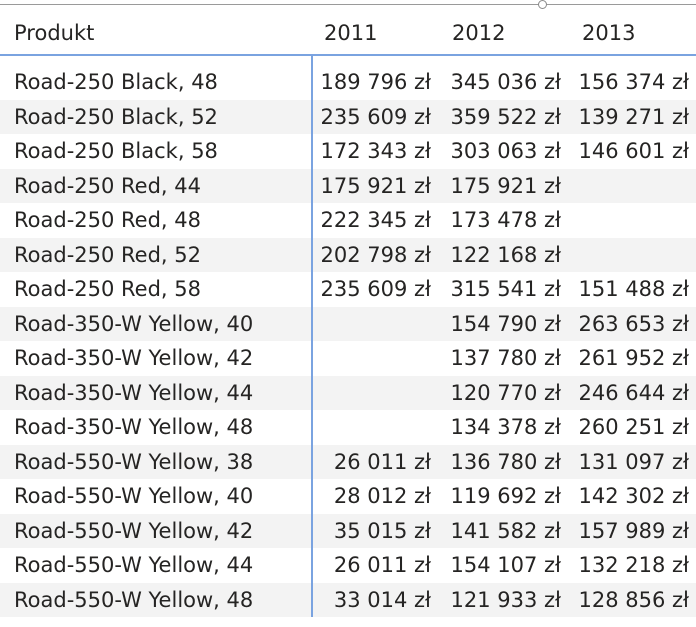 This screenshot has height=627, width=696. What do you see at coordinates (633, 565) in the screenshot?
I see `row-value-2013-cell: 132 218 zł` at bounding box center [633, 565].